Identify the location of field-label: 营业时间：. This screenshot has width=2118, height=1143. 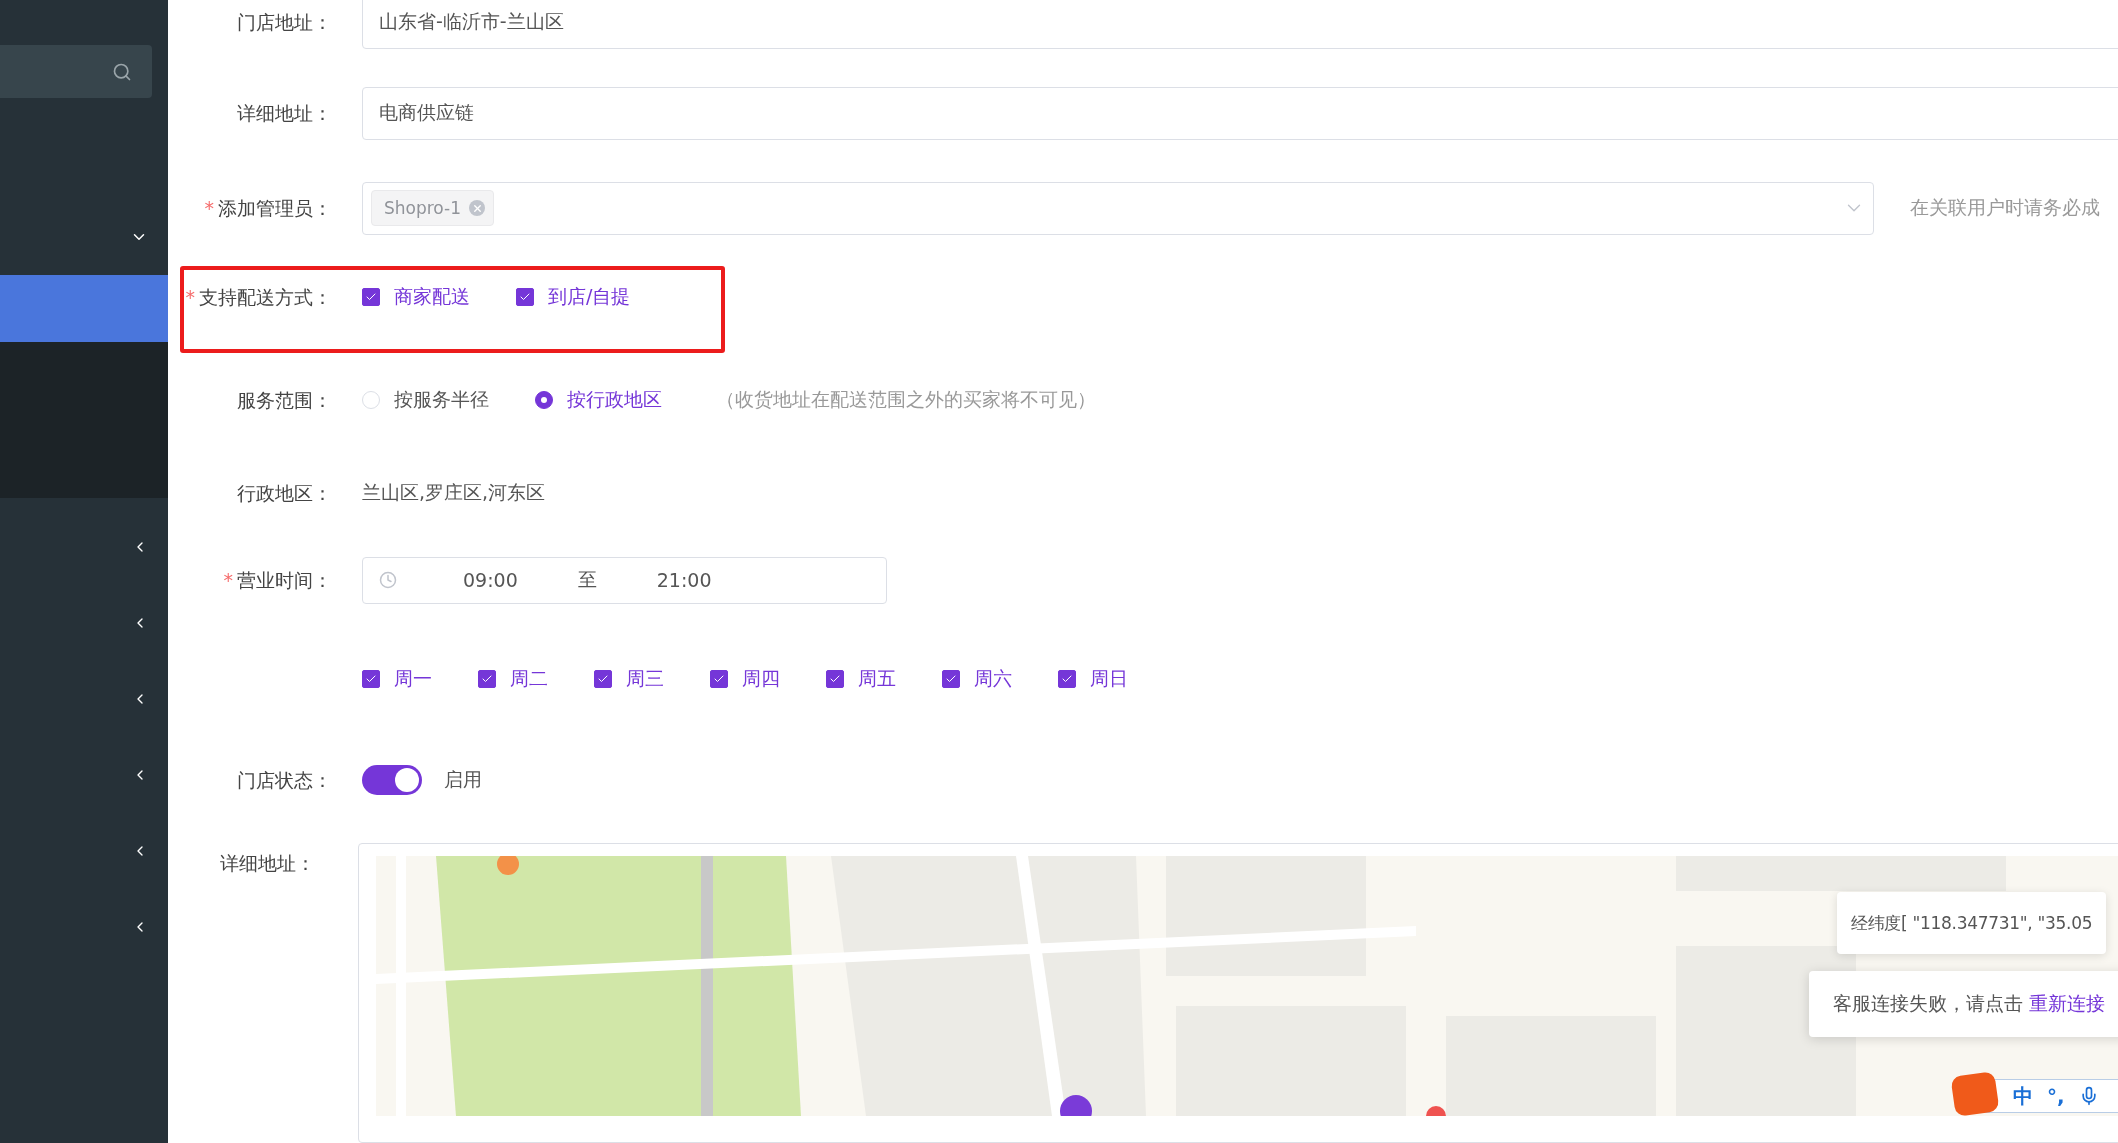
(284, 580).